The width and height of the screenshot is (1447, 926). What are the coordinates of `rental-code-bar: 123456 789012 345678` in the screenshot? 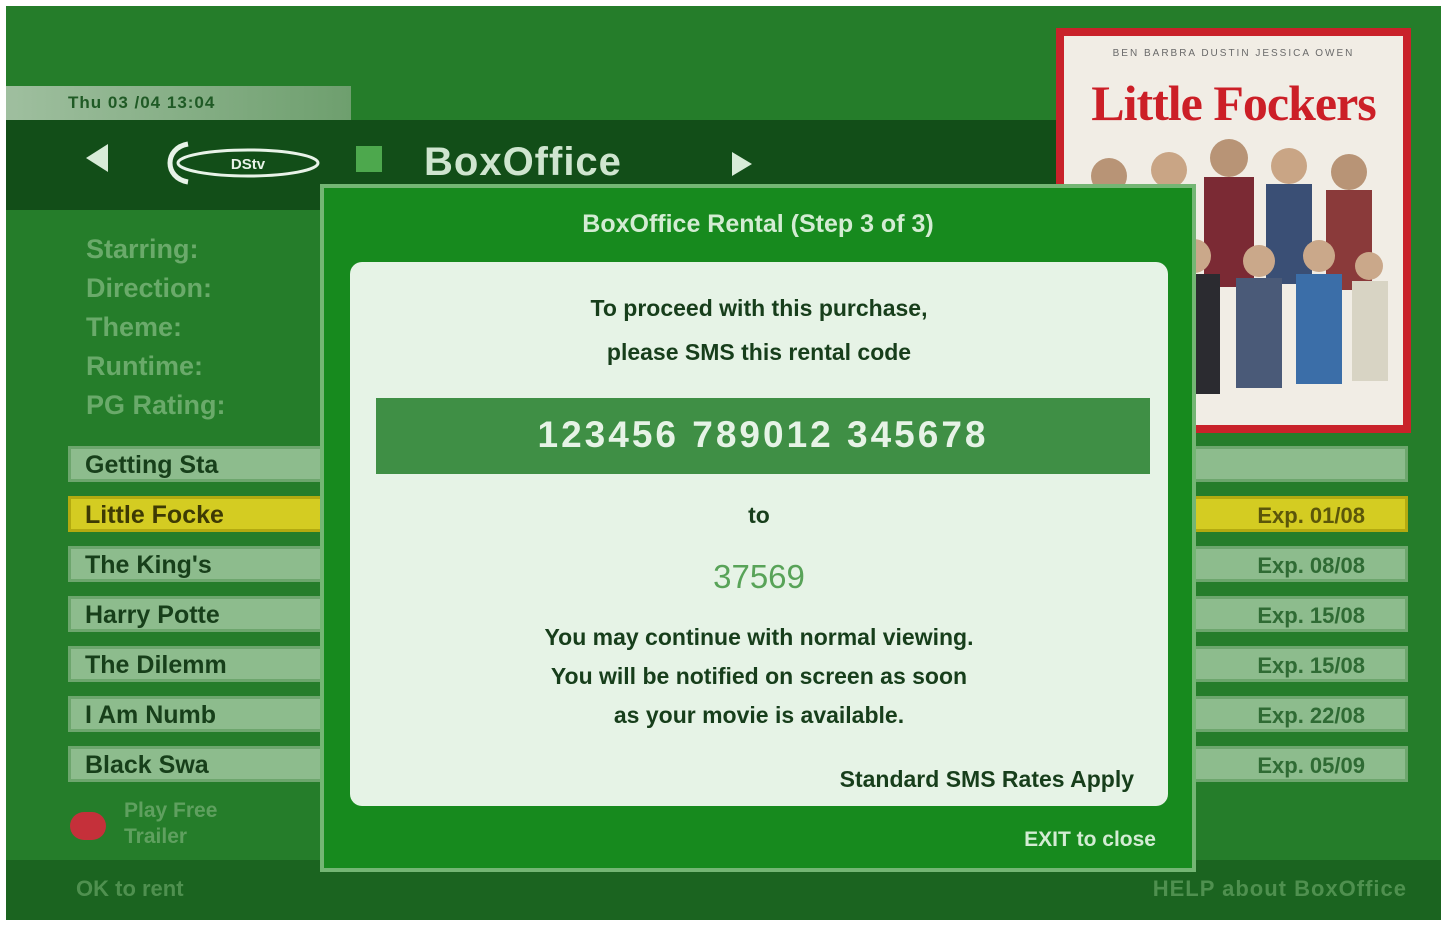 It's located at (763, 436).